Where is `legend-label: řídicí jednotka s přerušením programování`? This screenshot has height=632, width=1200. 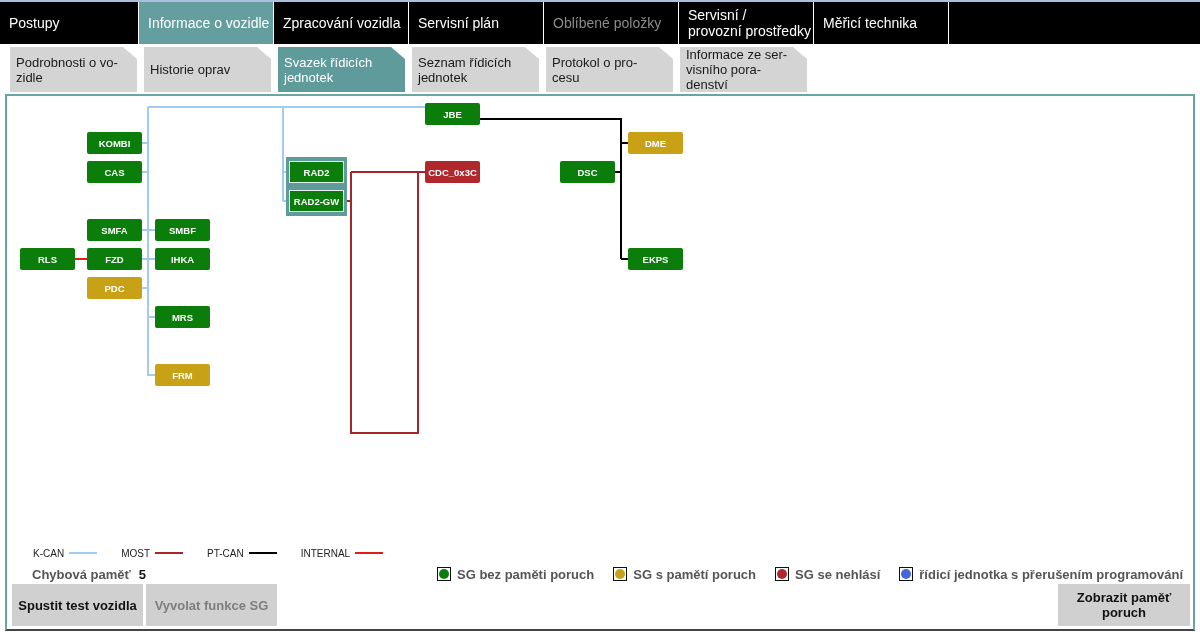 legend-label: řídicí jednotka s přerušením programování is located at coordinates (1051, 574).